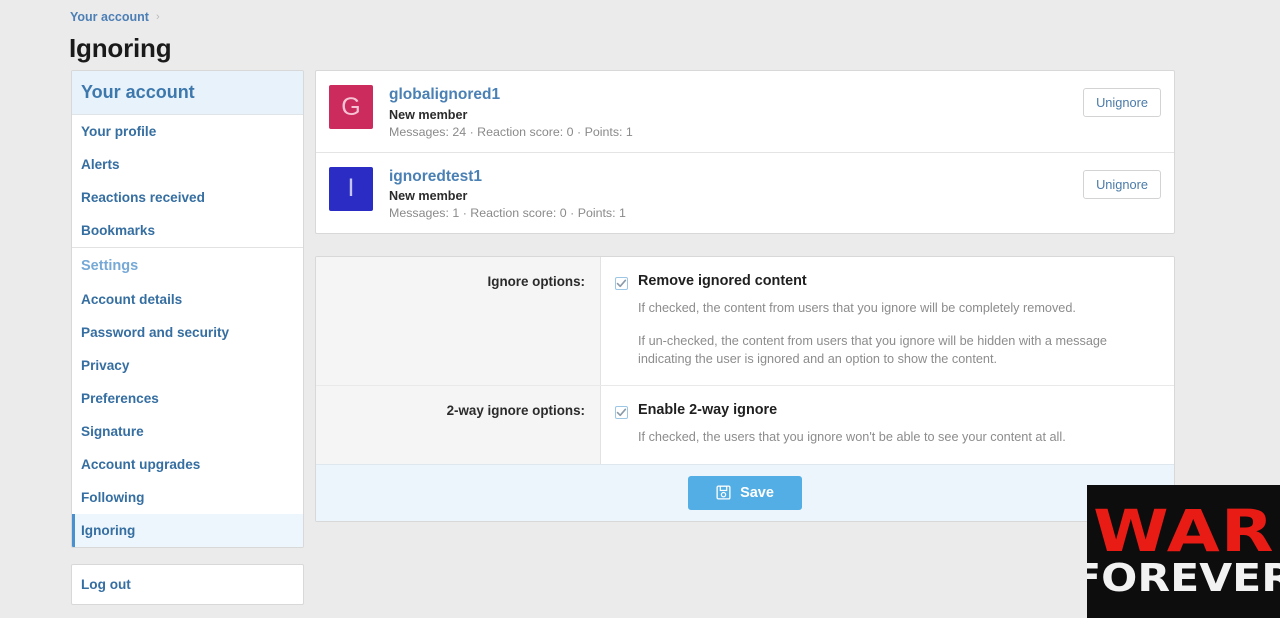  What do you see at coordinates (187, 164) in the screenshot?
I see `sidebar-item-alerts: Alerts` at bounding box center [187, 164].